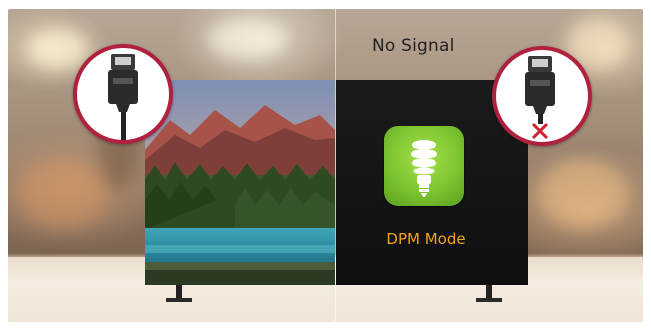 This screenshot has height=331, width=651. I want to click on tv-stand-left-leg, so click(179, 292).